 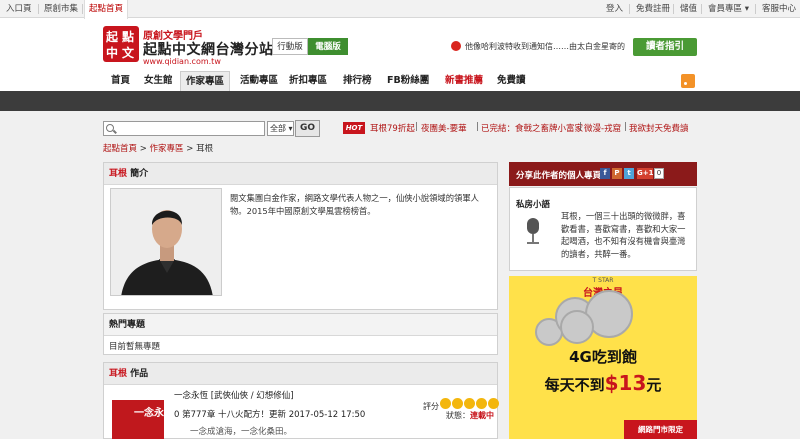 What do you see at coordinates (659, 128) in the screenshot?
I see `hot-link: 我欲封天免費讀` at bounding box center [659, 128].